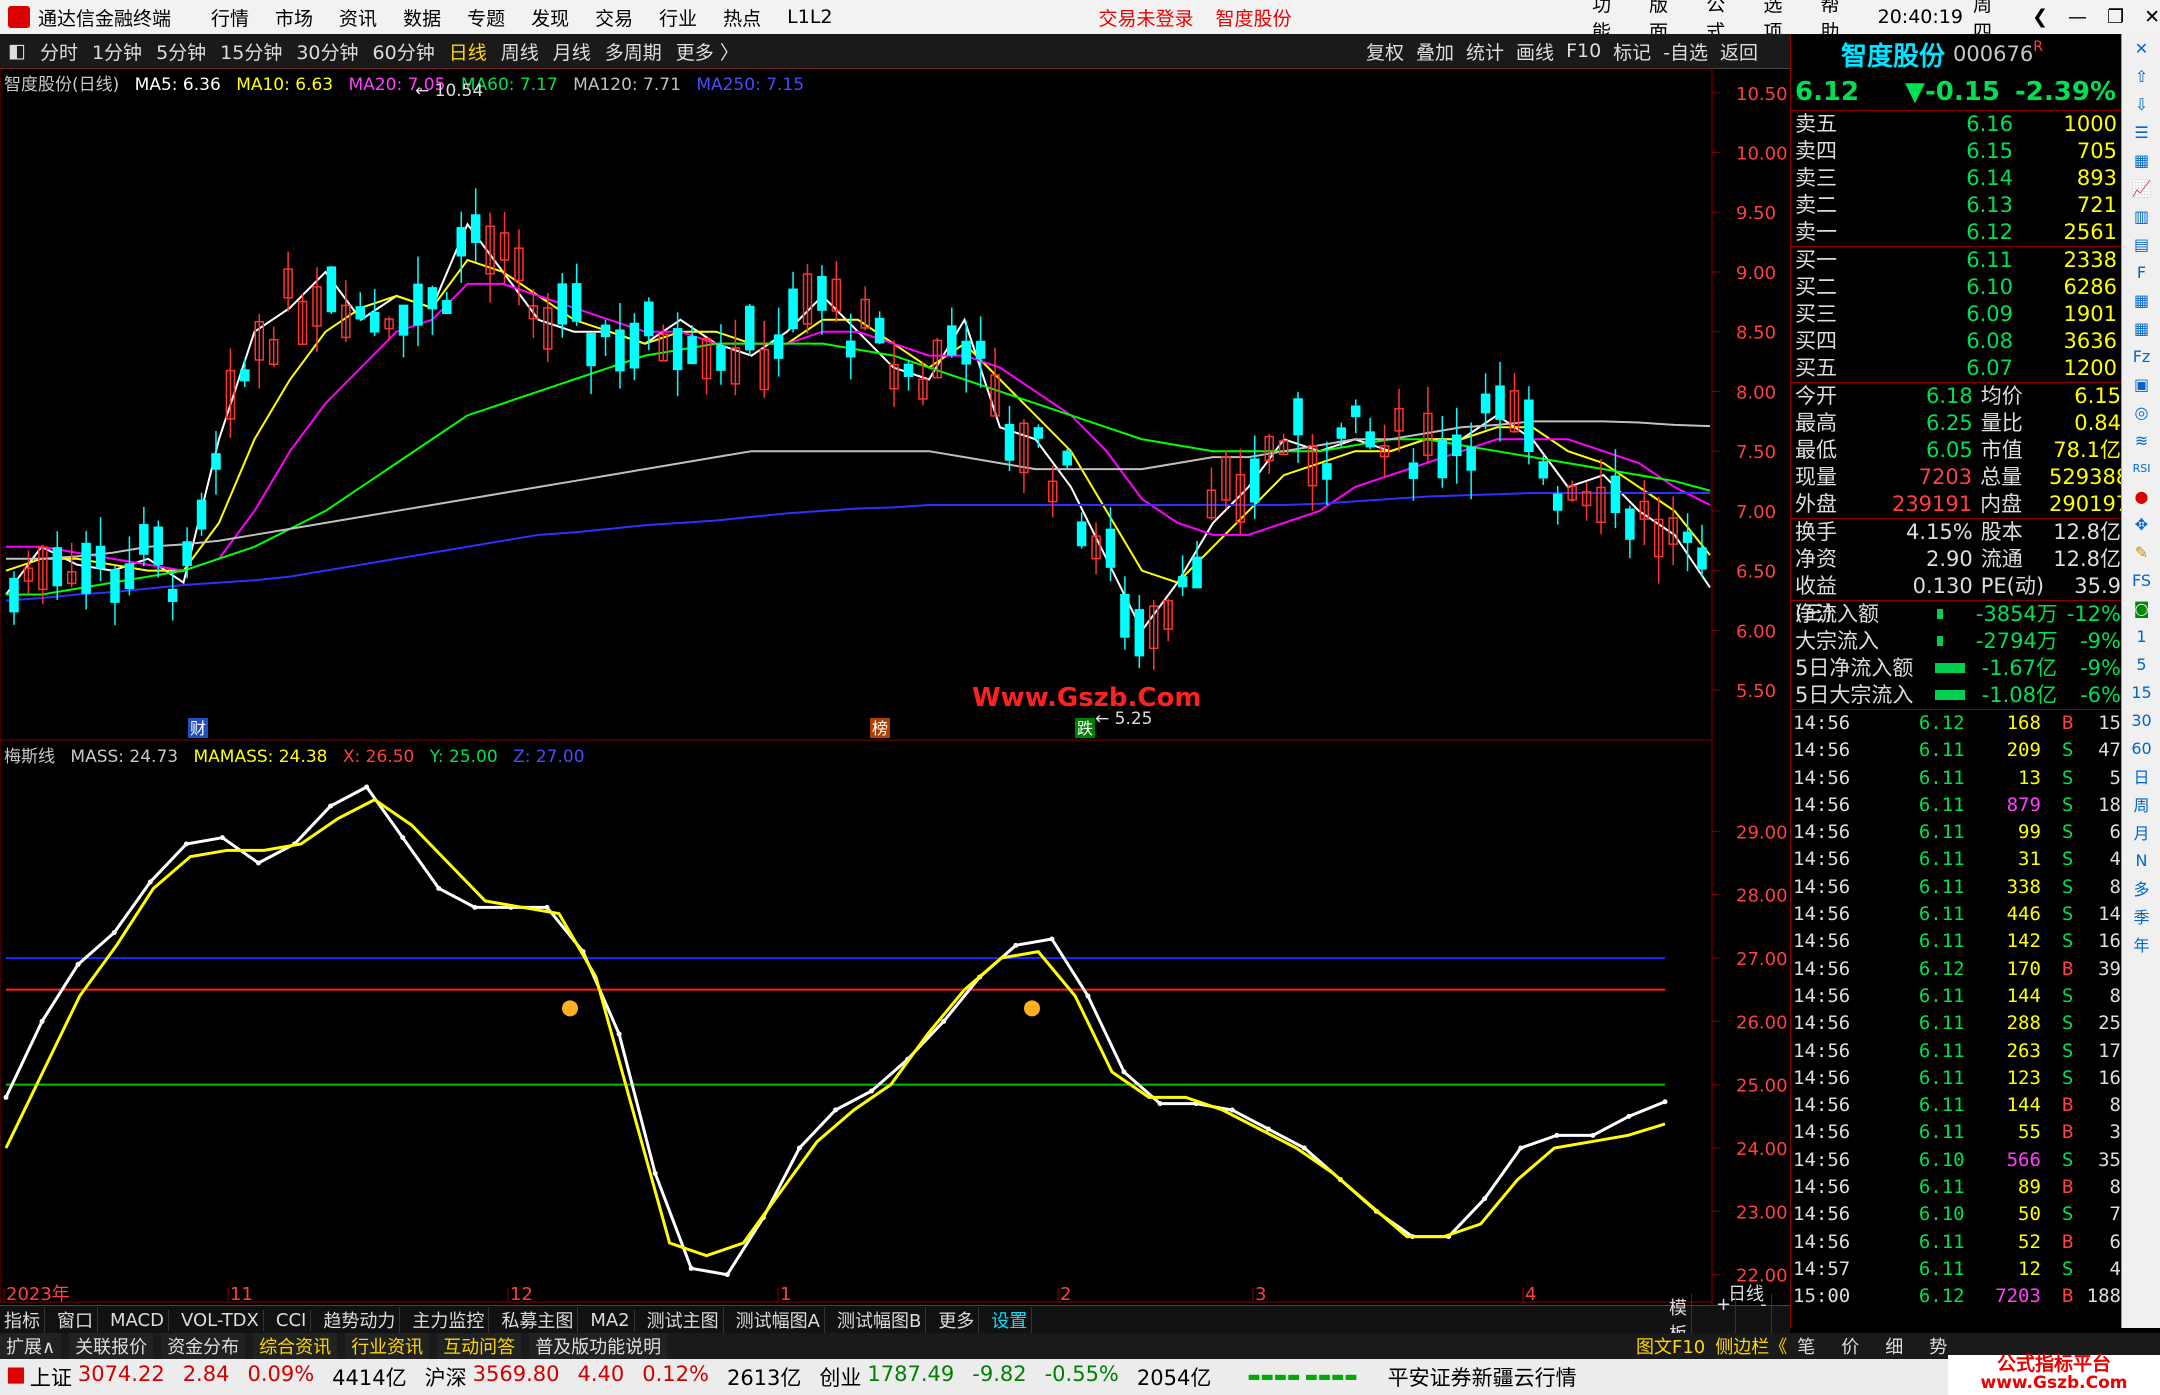  Describe the element at coordinates (2141, 160) in the screenshot. I see `grid-icon: ▦` at that location.